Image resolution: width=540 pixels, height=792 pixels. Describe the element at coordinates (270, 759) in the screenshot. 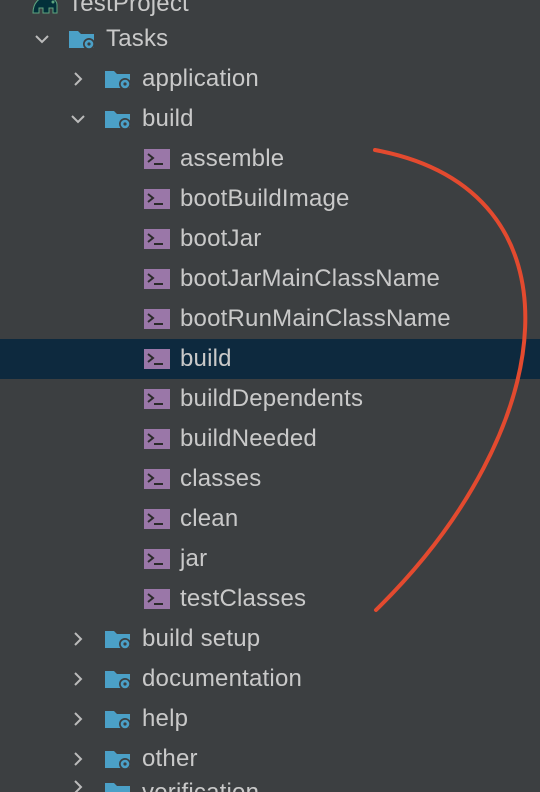

I see `tree-row-other: other` at that location.